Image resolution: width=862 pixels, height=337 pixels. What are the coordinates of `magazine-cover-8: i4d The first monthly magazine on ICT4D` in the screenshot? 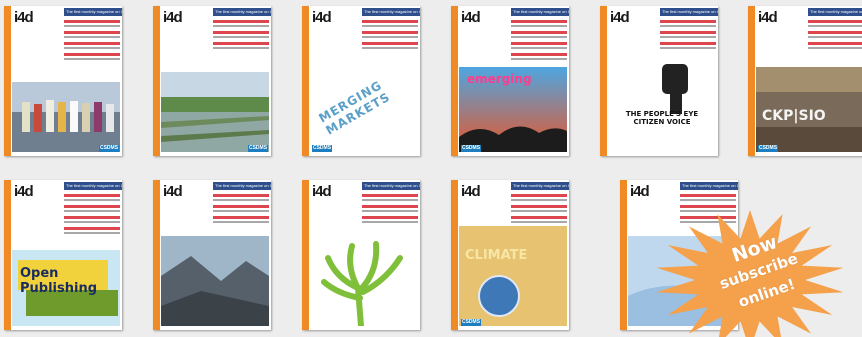 It's located at (212, 255).